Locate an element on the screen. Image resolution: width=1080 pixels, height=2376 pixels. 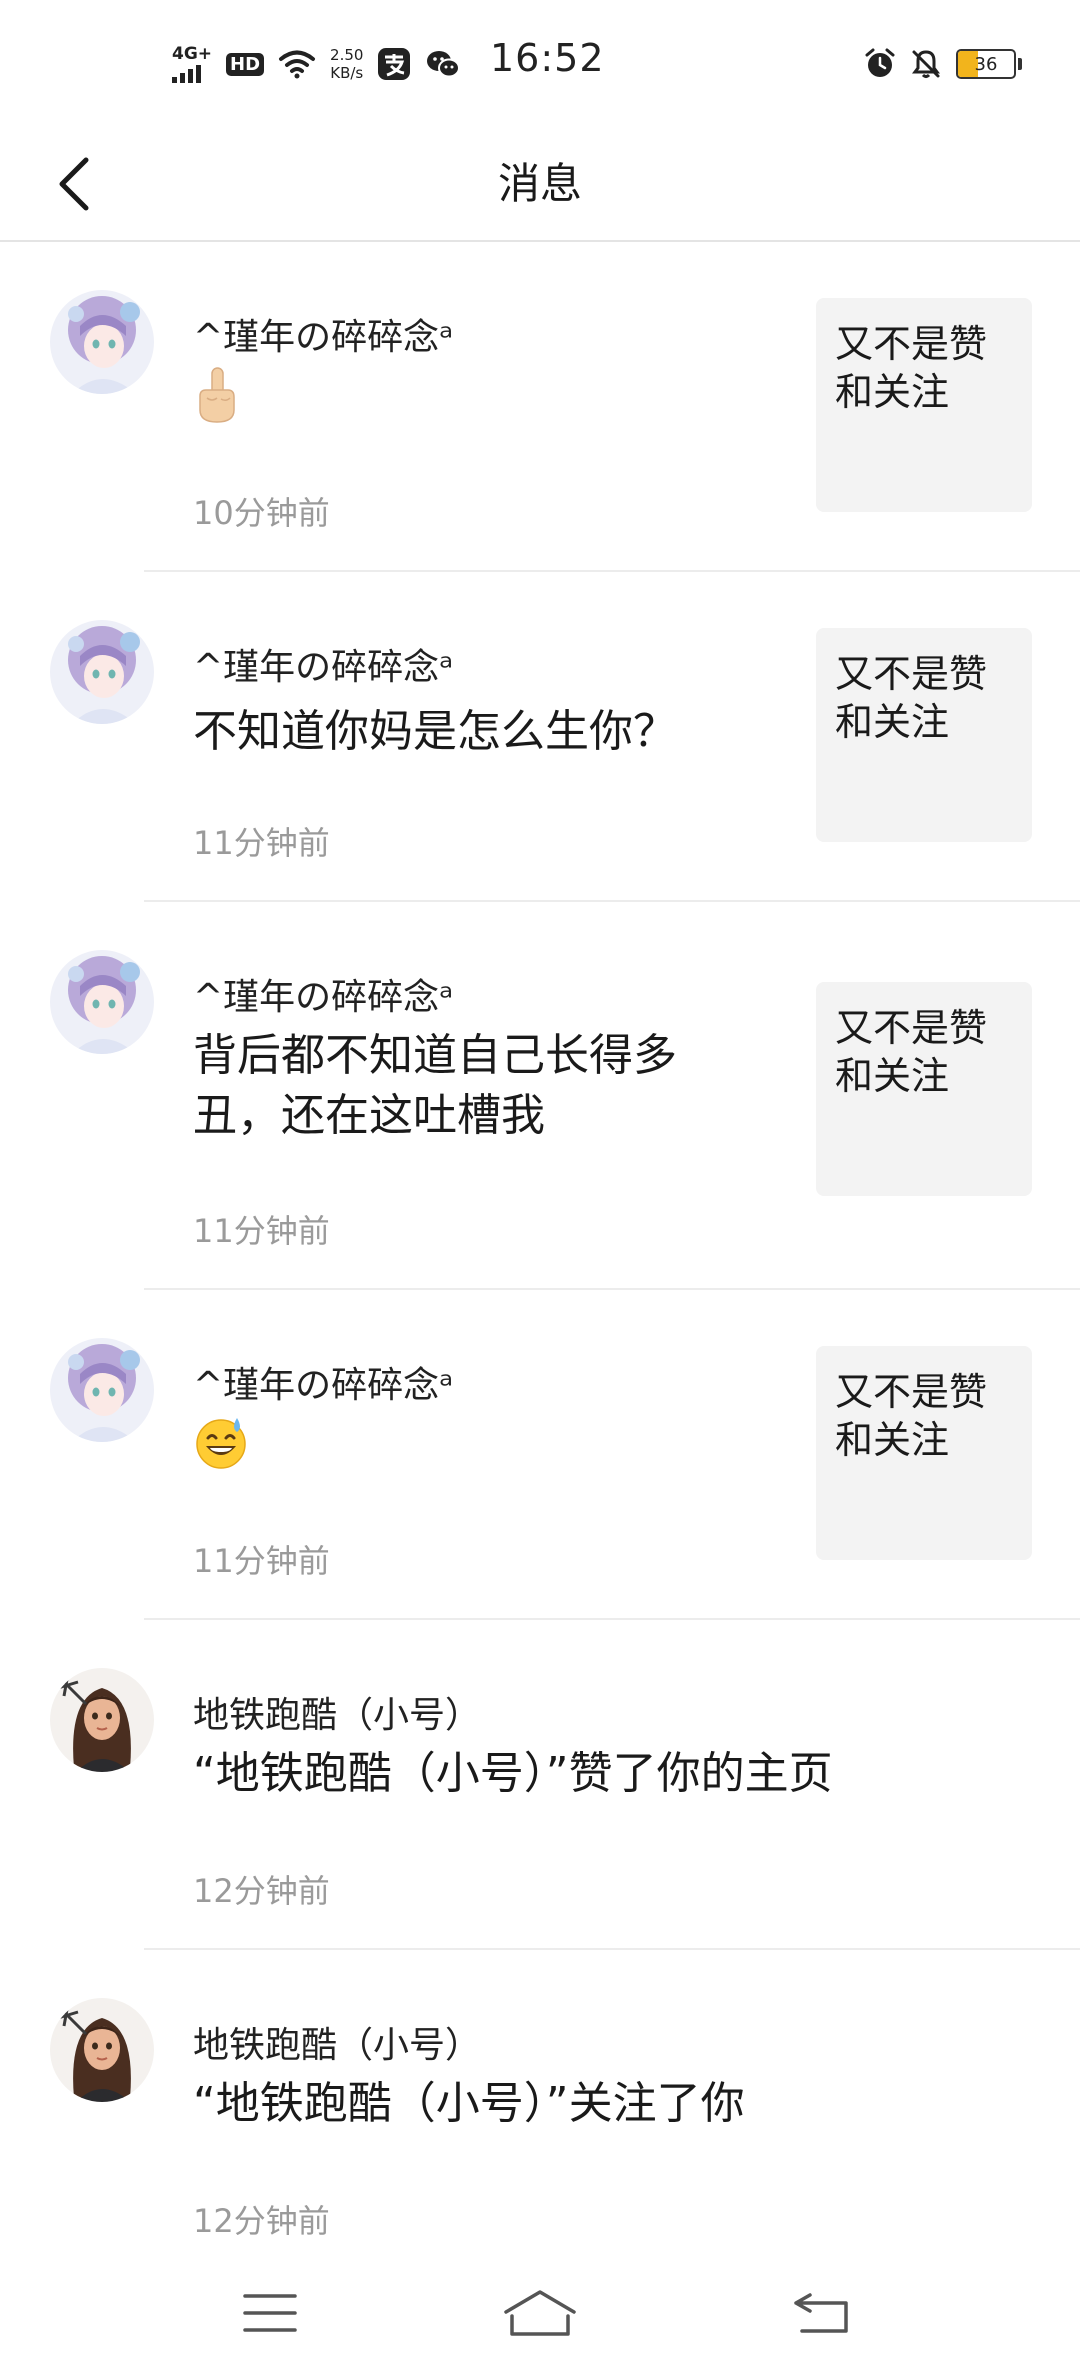
network-speed: 2.50 KB/s is located at coordinates (346, 64).